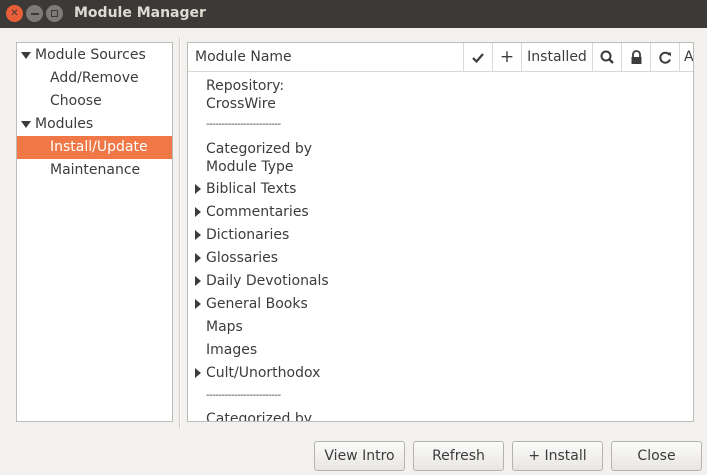 This screenshot has height=475, width=707. What do you see at coordinates (326, 57) in the screenshot?
I see `column-header-module-name: Module Name` at bounding box center [326, 57].